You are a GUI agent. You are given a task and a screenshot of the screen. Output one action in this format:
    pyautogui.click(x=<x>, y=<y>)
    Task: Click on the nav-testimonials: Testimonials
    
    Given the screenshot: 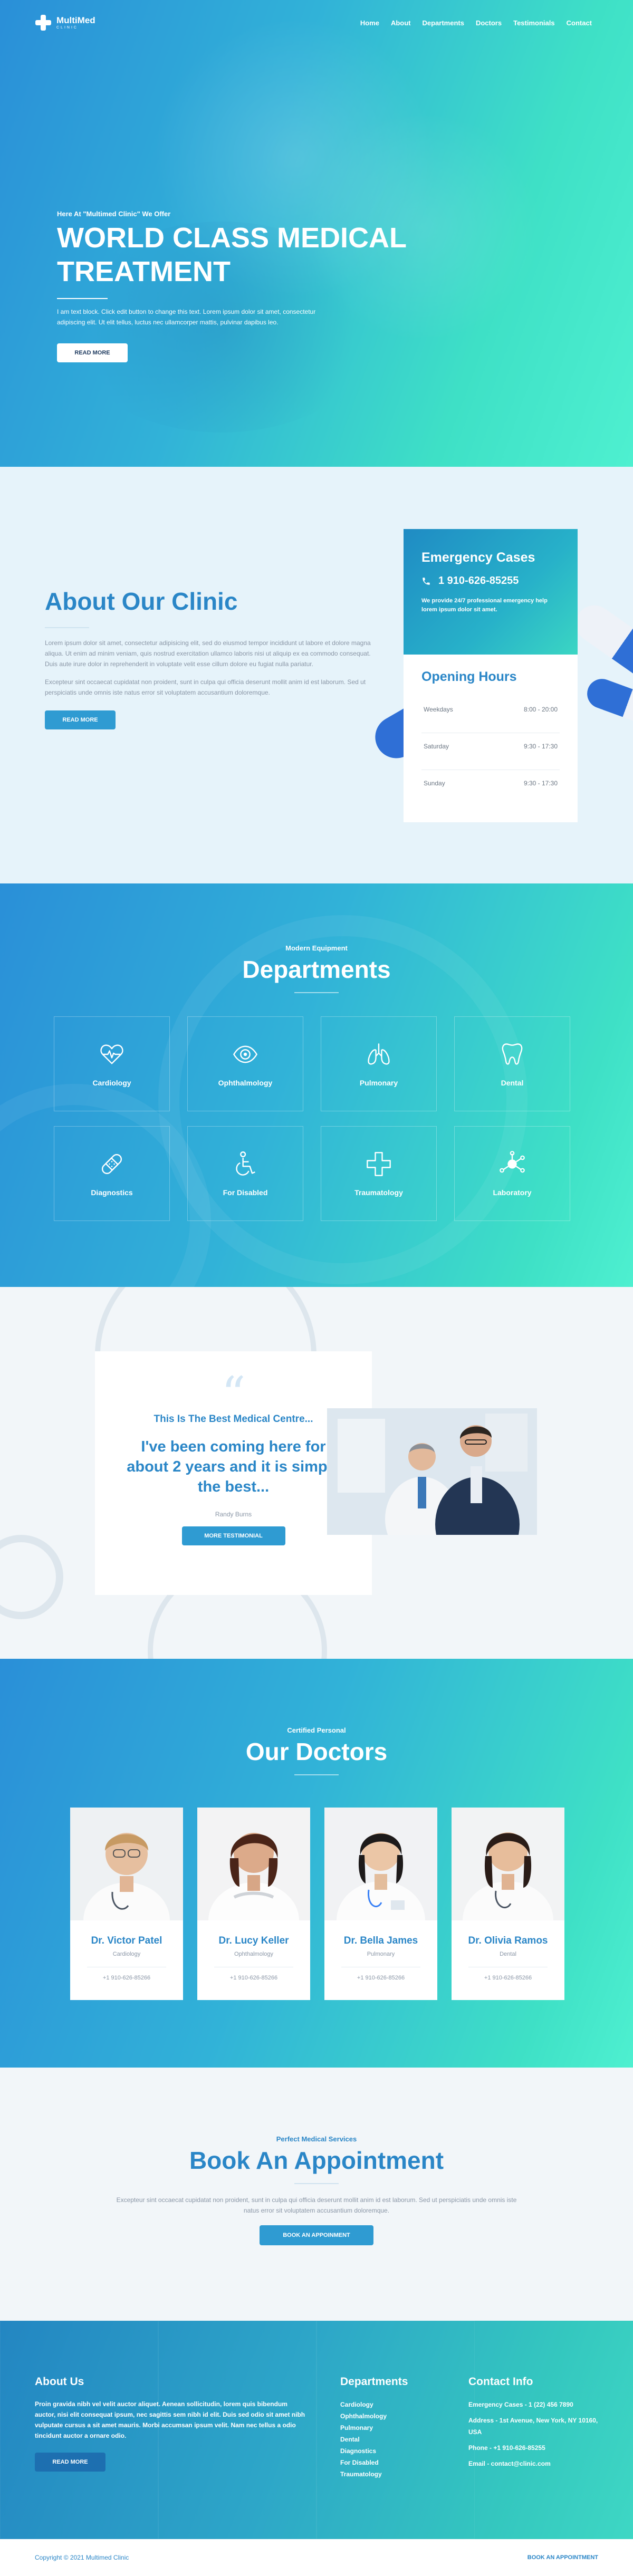 What is the action you would take?
    pyautogui.click(x=534, y=23)
    